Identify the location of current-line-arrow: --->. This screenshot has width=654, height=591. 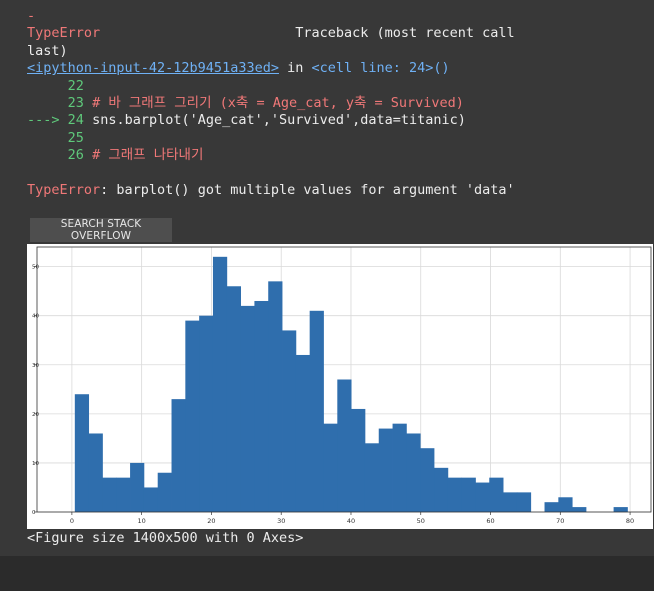
(43, 120).